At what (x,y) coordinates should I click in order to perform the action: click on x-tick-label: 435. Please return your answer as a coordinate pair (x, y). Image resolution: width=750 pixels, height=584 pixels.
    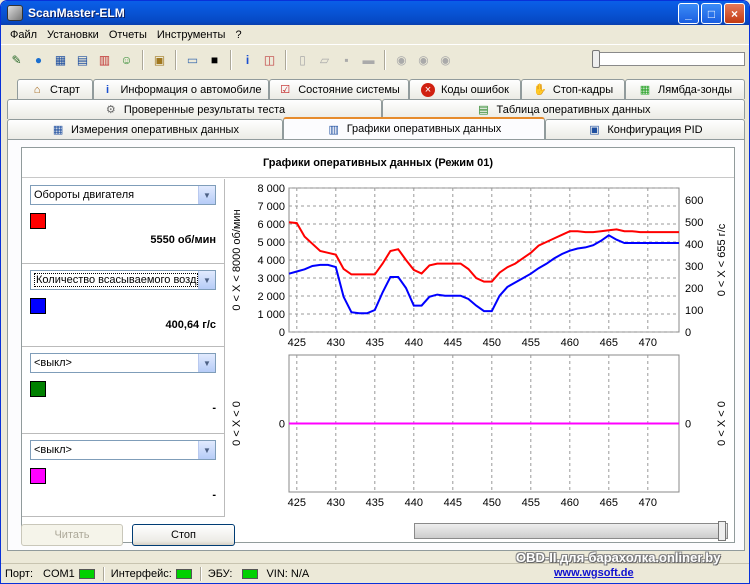
    Looking at the image, I should click on (375, 503).